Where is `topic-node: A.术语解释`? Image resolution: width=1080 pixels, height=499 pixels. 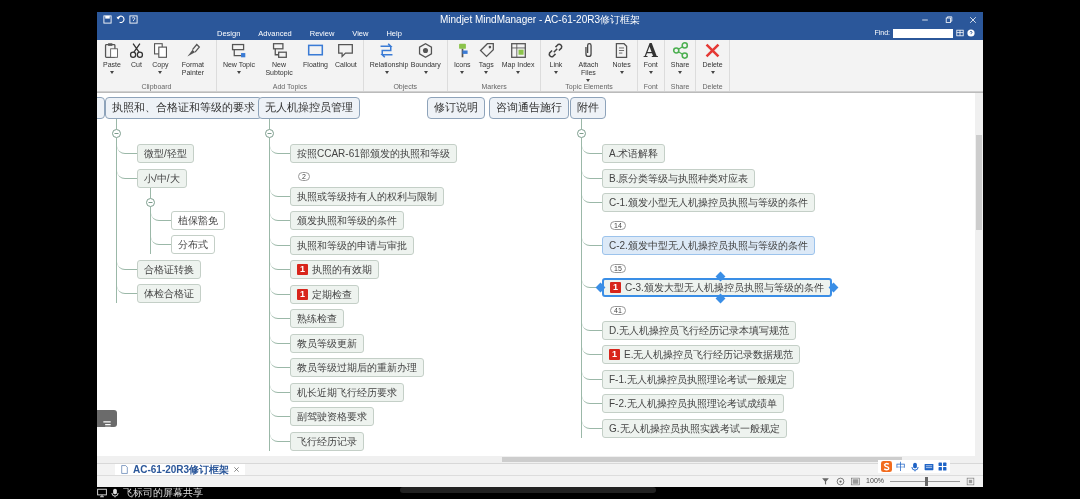
topic-node: A.术语解释 is located at coordinates (634, 153).